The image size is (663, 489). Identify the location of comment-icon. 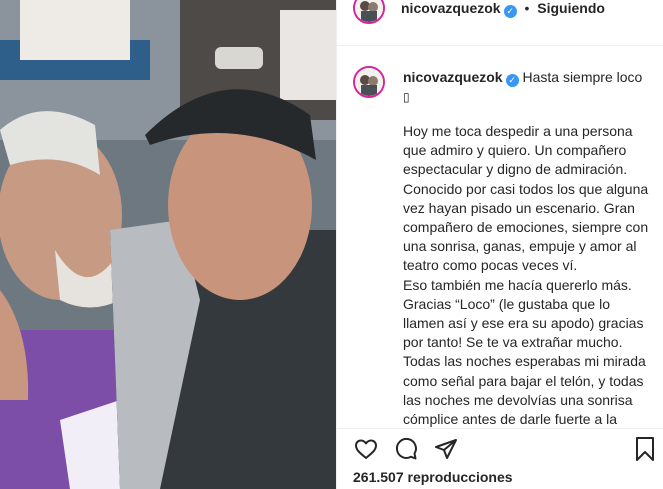
(406, 451).